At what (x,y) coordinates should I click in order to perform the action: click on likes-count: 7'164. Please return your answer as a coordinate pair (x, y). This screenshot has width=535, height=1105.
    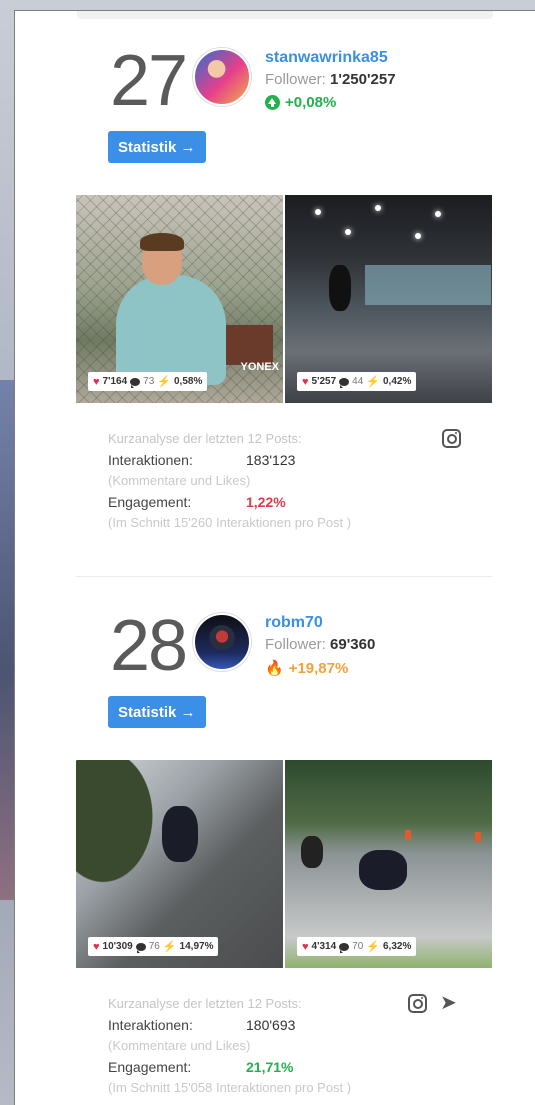
    Looking at the image, I should click on (115, 381).